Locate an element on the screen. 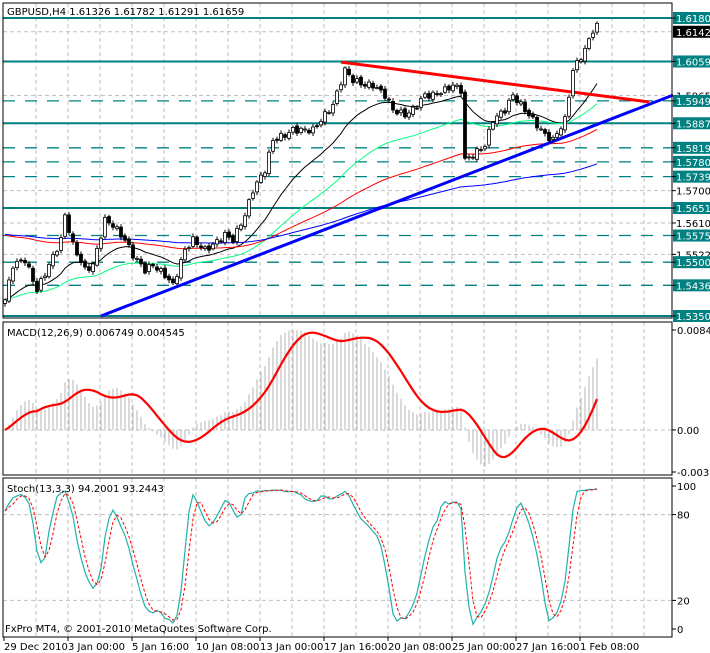 This screenshot has height=653, width=710. level-price-label: 1.55750 is located at coordinates (693, 237).